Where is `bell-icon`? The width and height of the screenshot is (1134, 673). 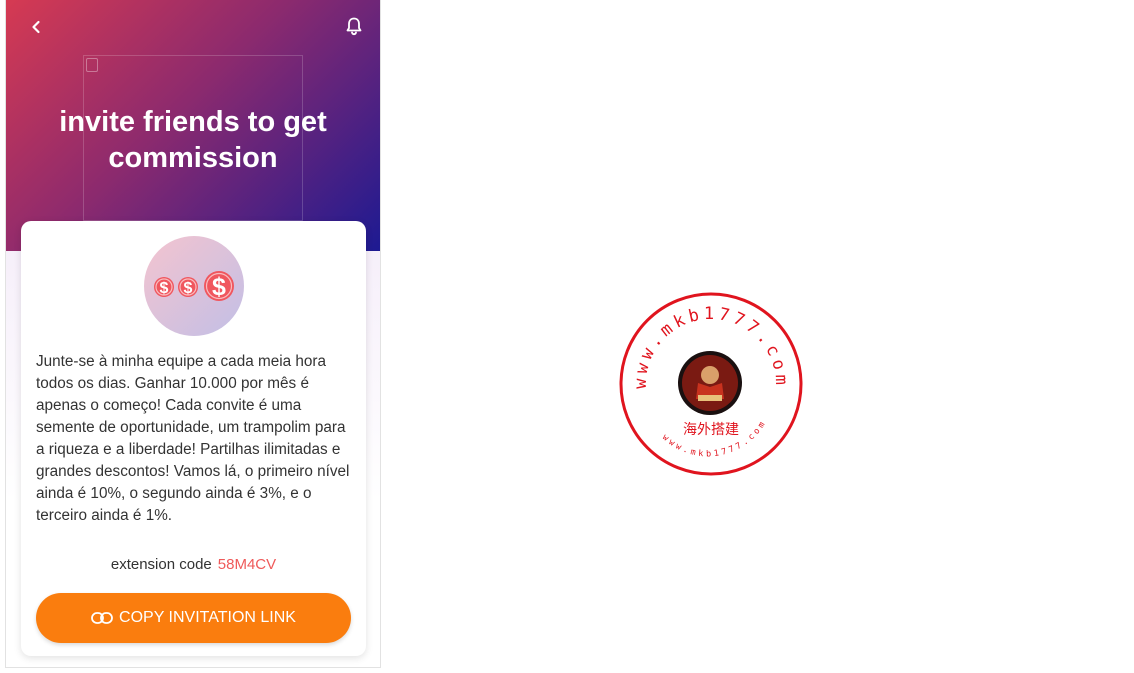 bell-icon is located at coordinates (354, 26).